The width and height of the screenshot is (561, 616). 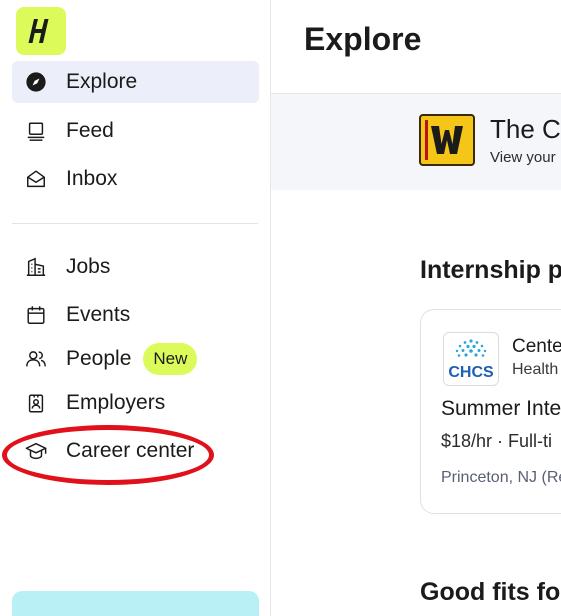 I want to click on sidebar-item-employers: Employers, so click(x=135, y=403).